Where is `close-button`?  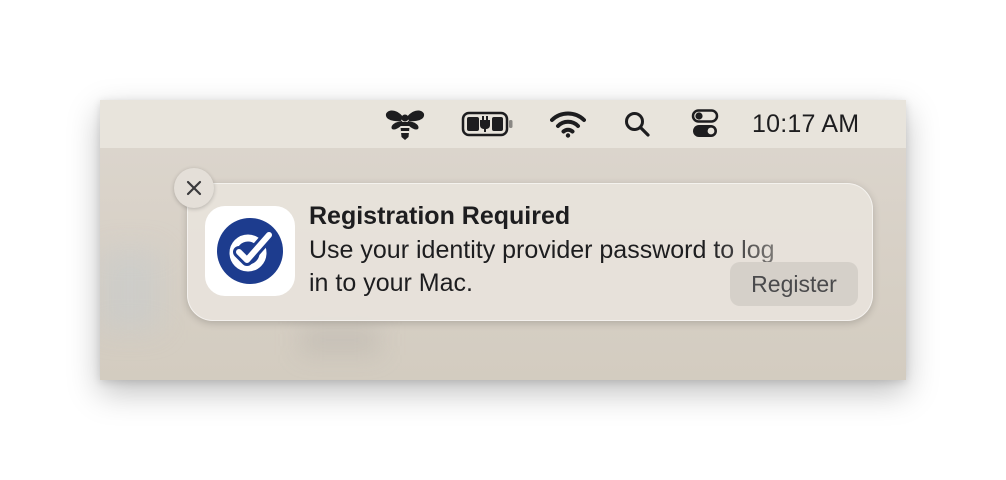 close-button is located at coordinates (194, 188).